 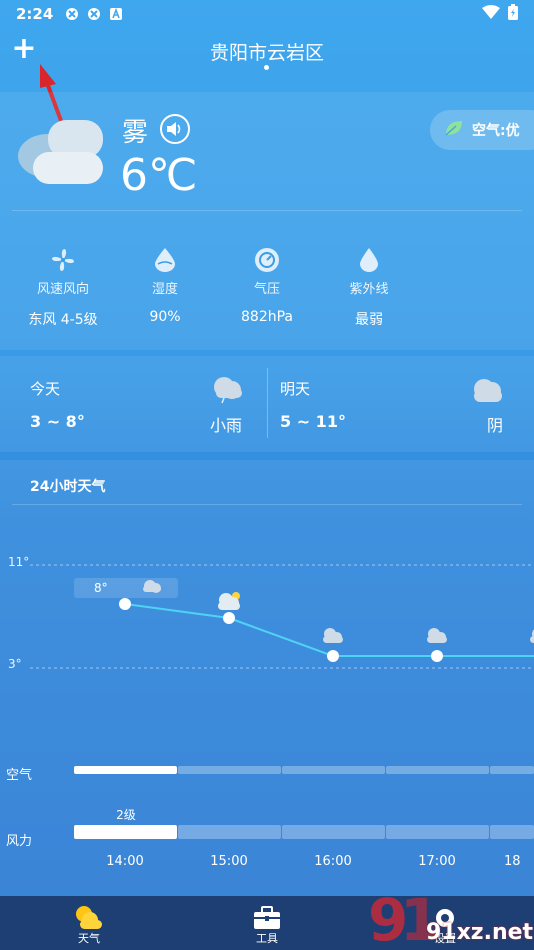 I want to click on toolbox-icon, so click(x=267, y=915).